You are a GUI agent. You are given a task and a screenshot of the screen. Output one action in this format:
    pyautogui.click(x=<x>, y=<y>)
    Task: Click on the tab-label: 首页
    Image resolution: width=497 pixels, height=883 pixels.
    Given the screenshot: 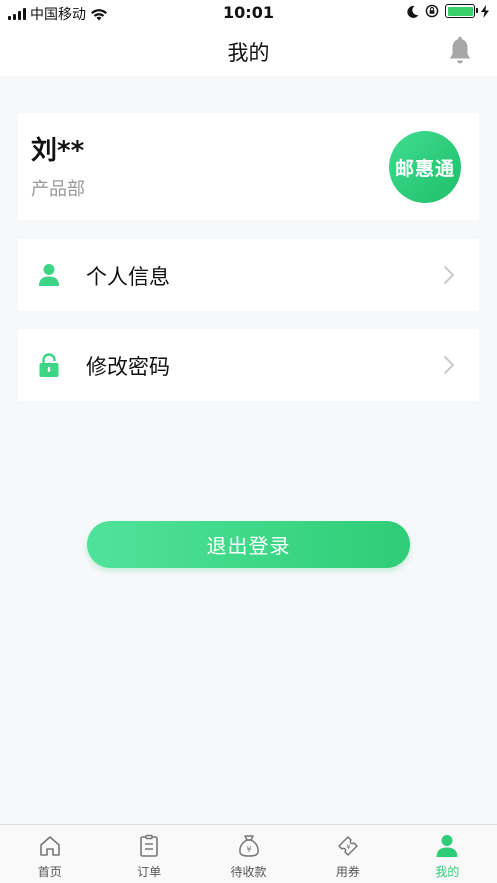 What is the action you would take?
    pyautogui.click(x=49, y=872)
    